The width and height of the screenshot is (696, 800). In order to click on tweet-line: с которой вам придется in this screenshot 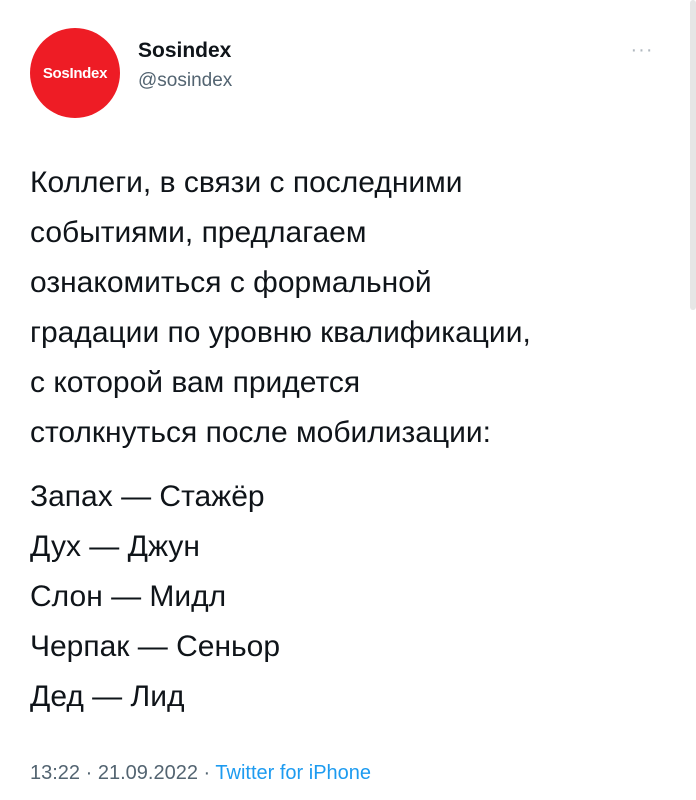, I will do `click(195, 382)`.